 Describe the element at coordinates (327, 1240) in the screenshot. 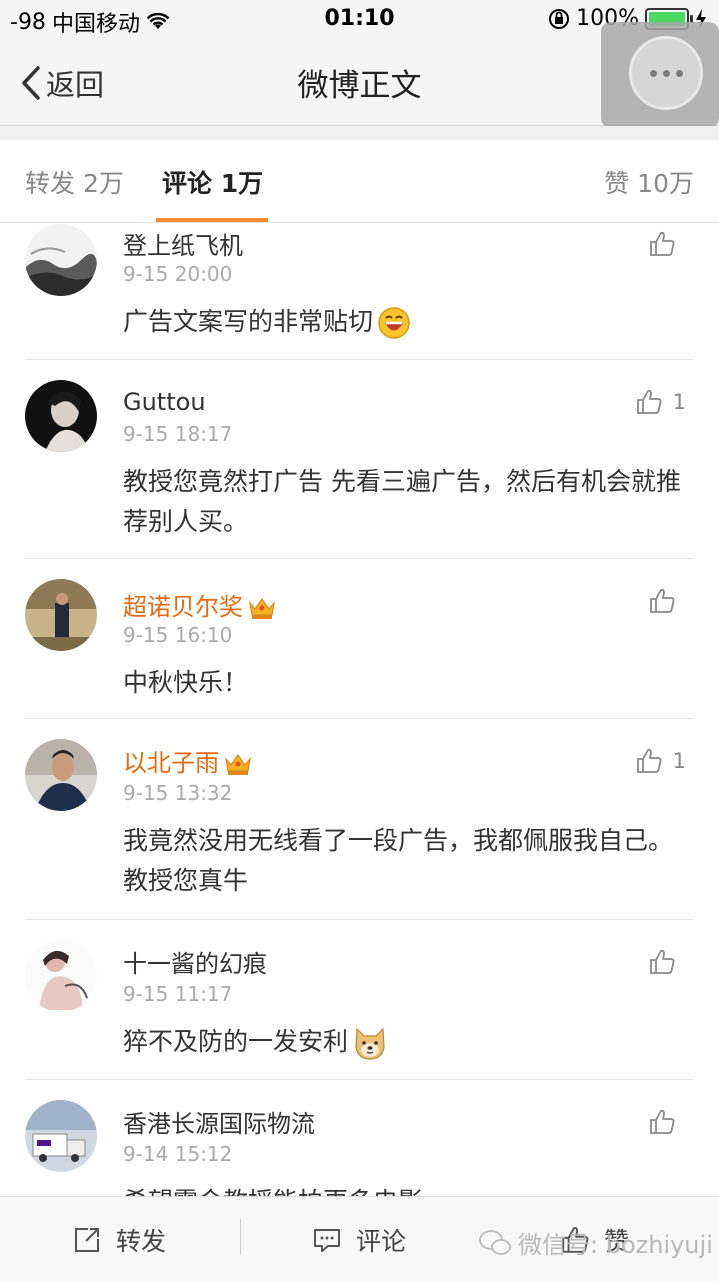

I see `comment-icon` at that location.